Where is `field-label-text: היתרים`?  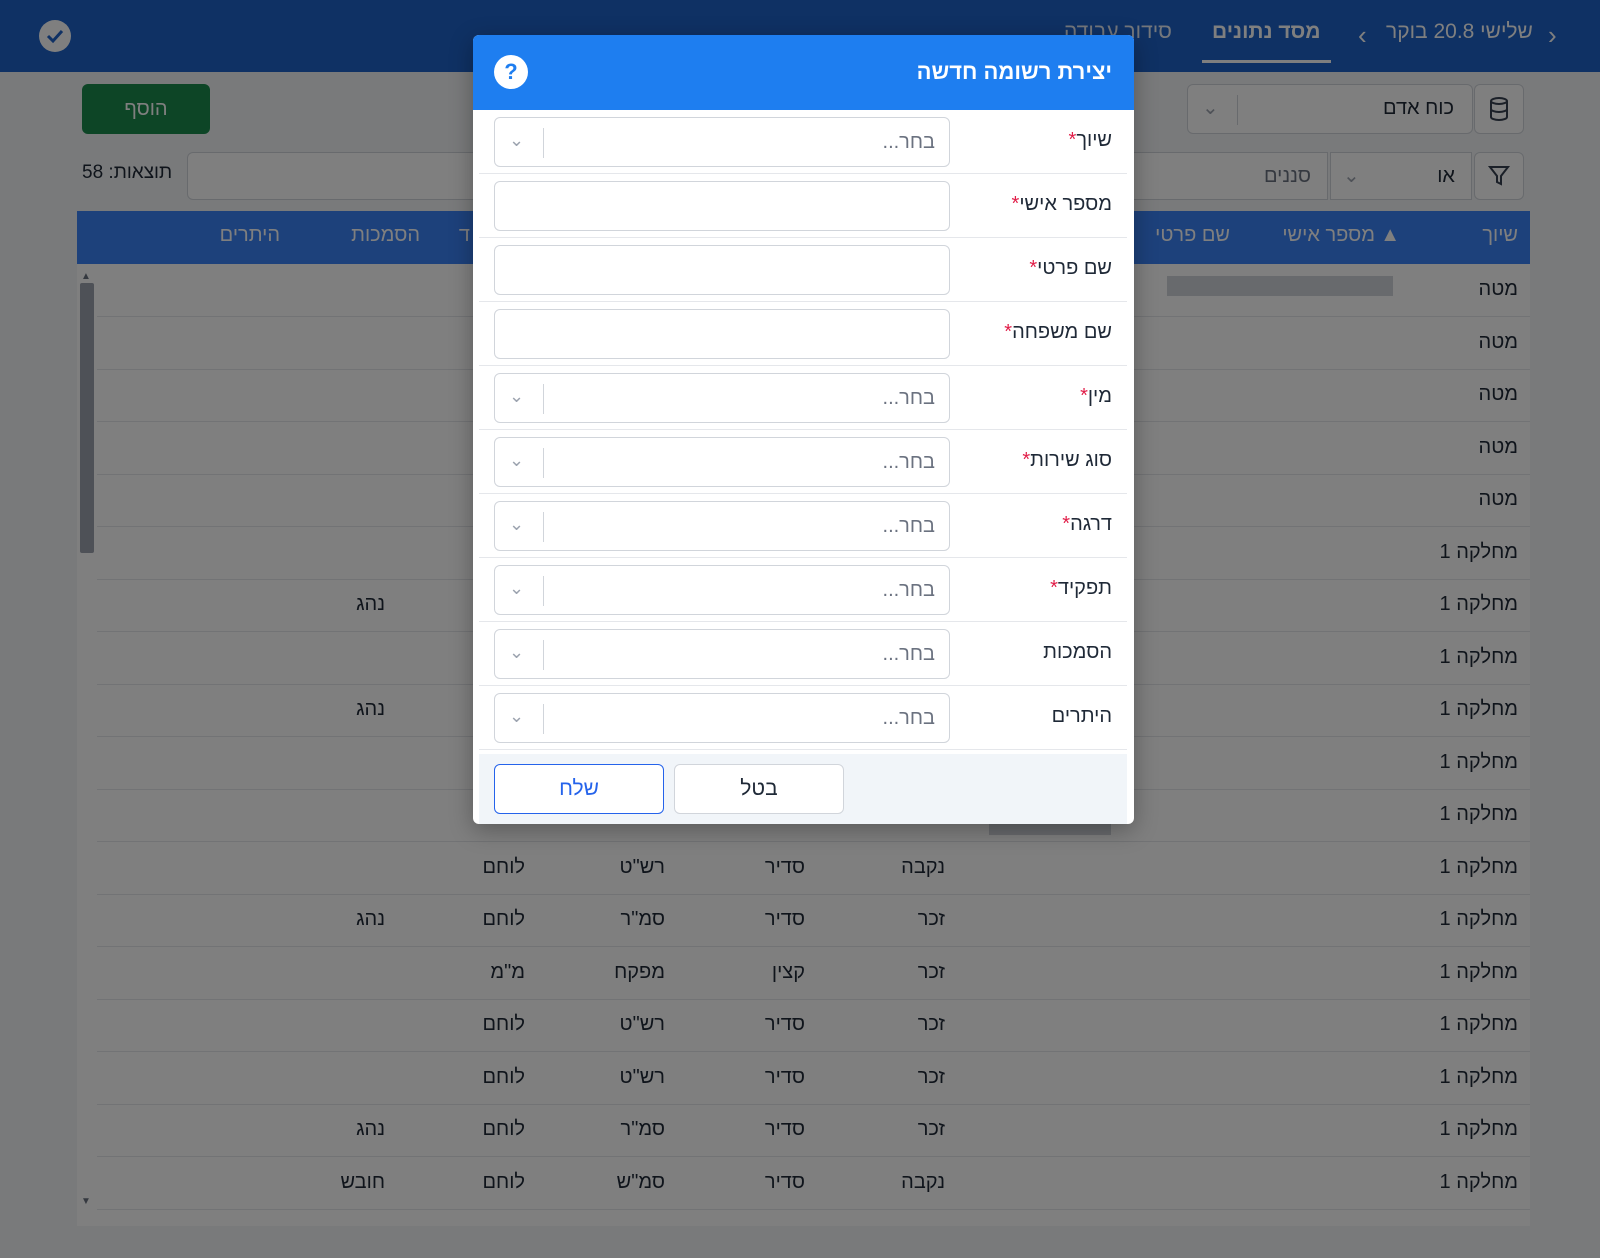 field-label-text: היתרים is located at coordinates (1081, 716).